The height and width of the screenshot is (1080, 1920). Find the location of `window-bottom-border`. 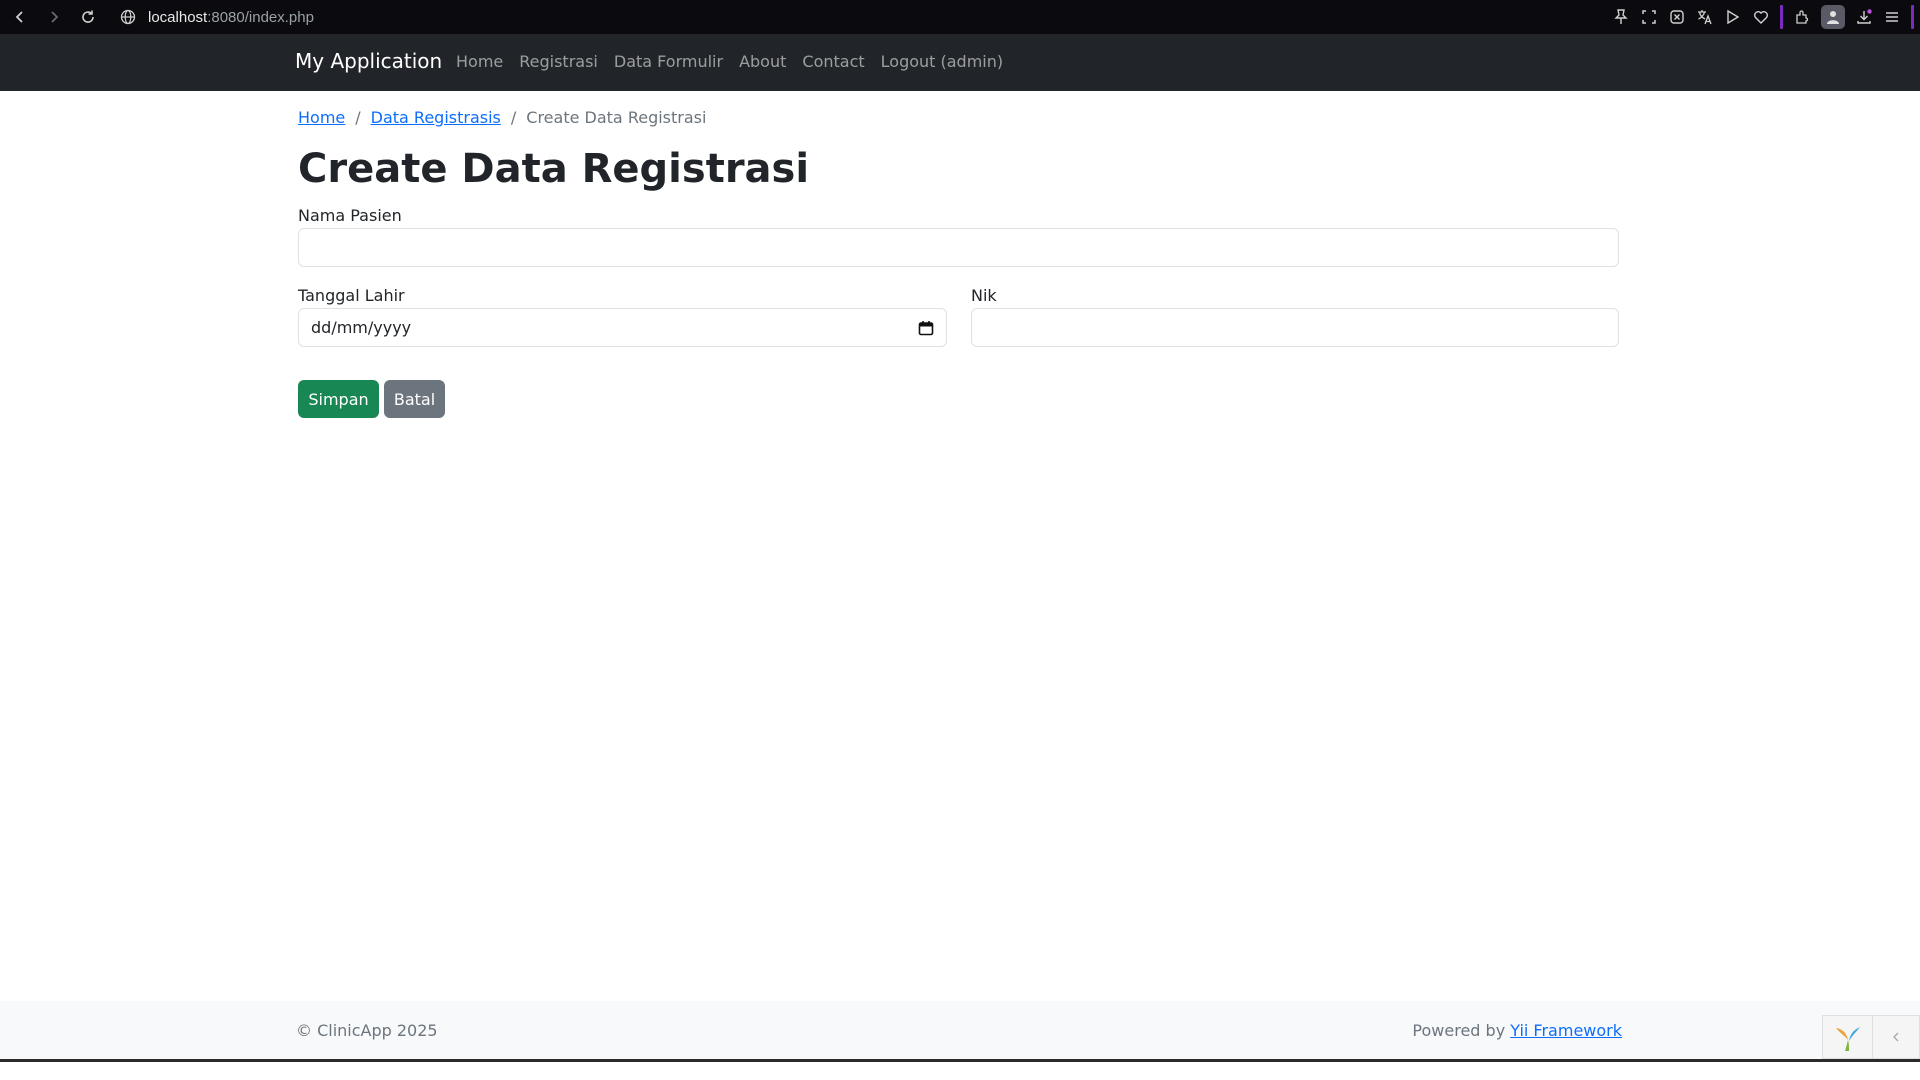

window-bottom-border is located at coordinates (960, 1060).